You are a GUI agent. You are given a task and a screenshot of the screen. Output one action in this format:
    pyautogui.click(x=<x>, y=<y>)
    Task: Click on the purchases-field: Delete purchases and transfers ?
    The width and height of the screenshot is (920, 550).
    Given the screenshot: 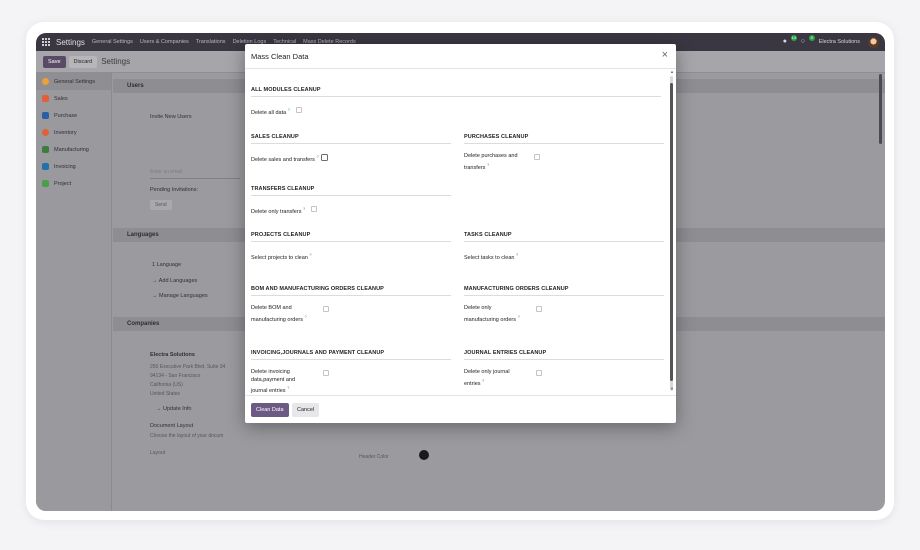 What is the action you would take?
    pyautogui.click(x=564, y=162)
    